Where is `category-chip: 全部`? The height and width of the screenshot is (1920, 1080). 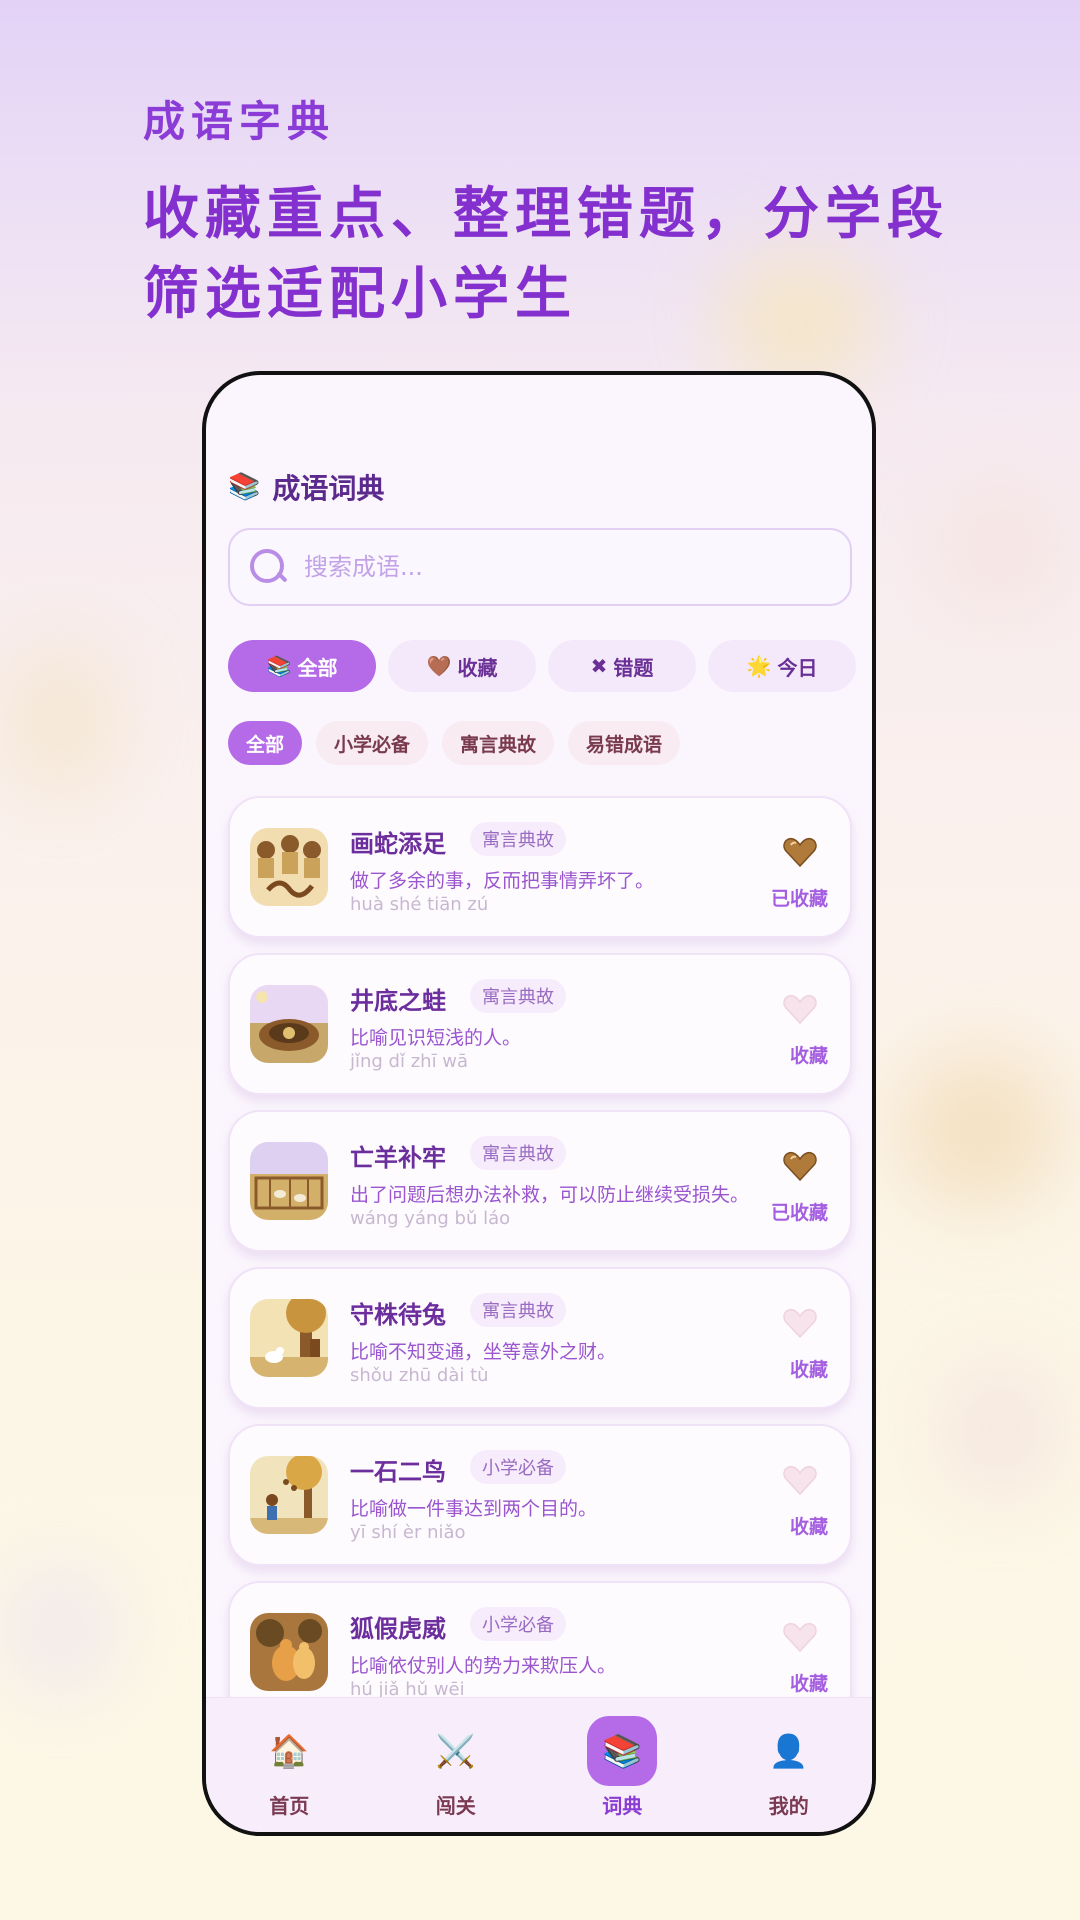
category-chip: 全部 is located at coordinates (265, 743).